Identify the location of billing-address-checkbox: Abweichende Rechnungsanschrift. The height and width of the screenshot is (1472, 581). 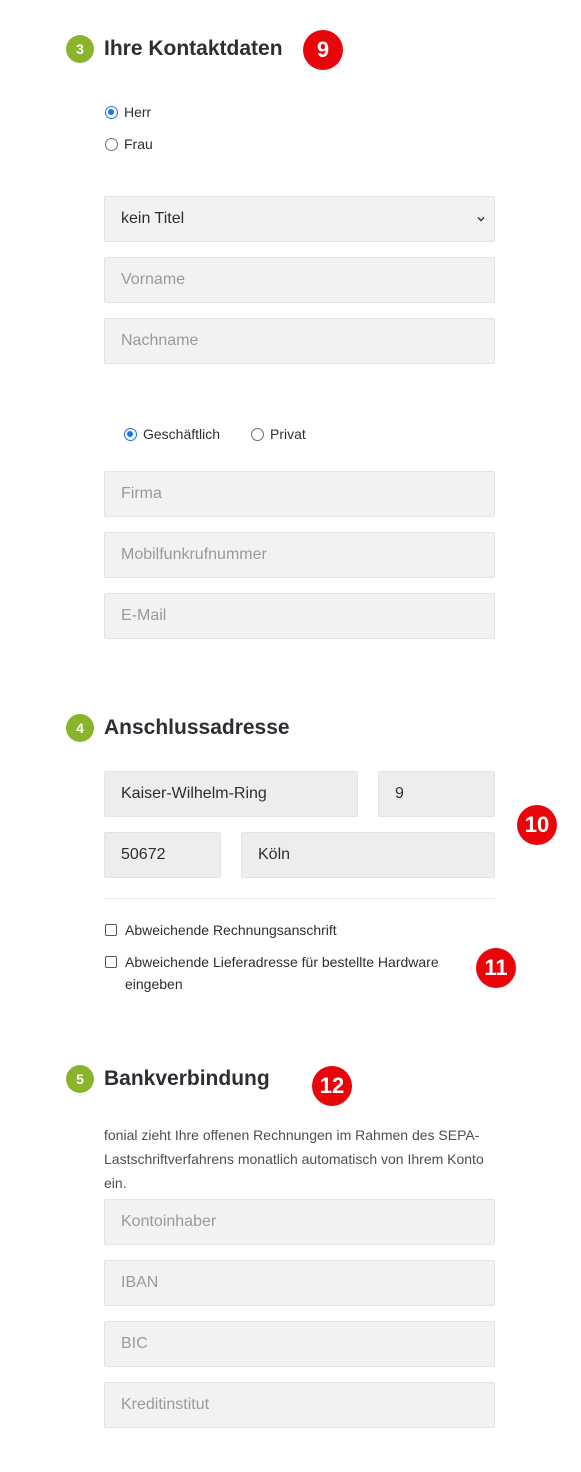
(221, 930).